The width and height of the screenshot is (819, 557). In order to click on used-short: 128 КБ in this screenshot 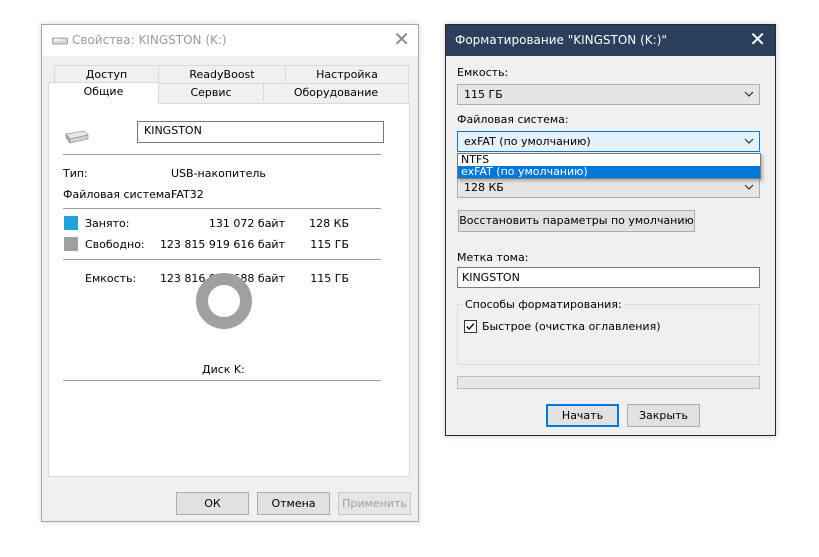, I will do `click(329, 223)`.